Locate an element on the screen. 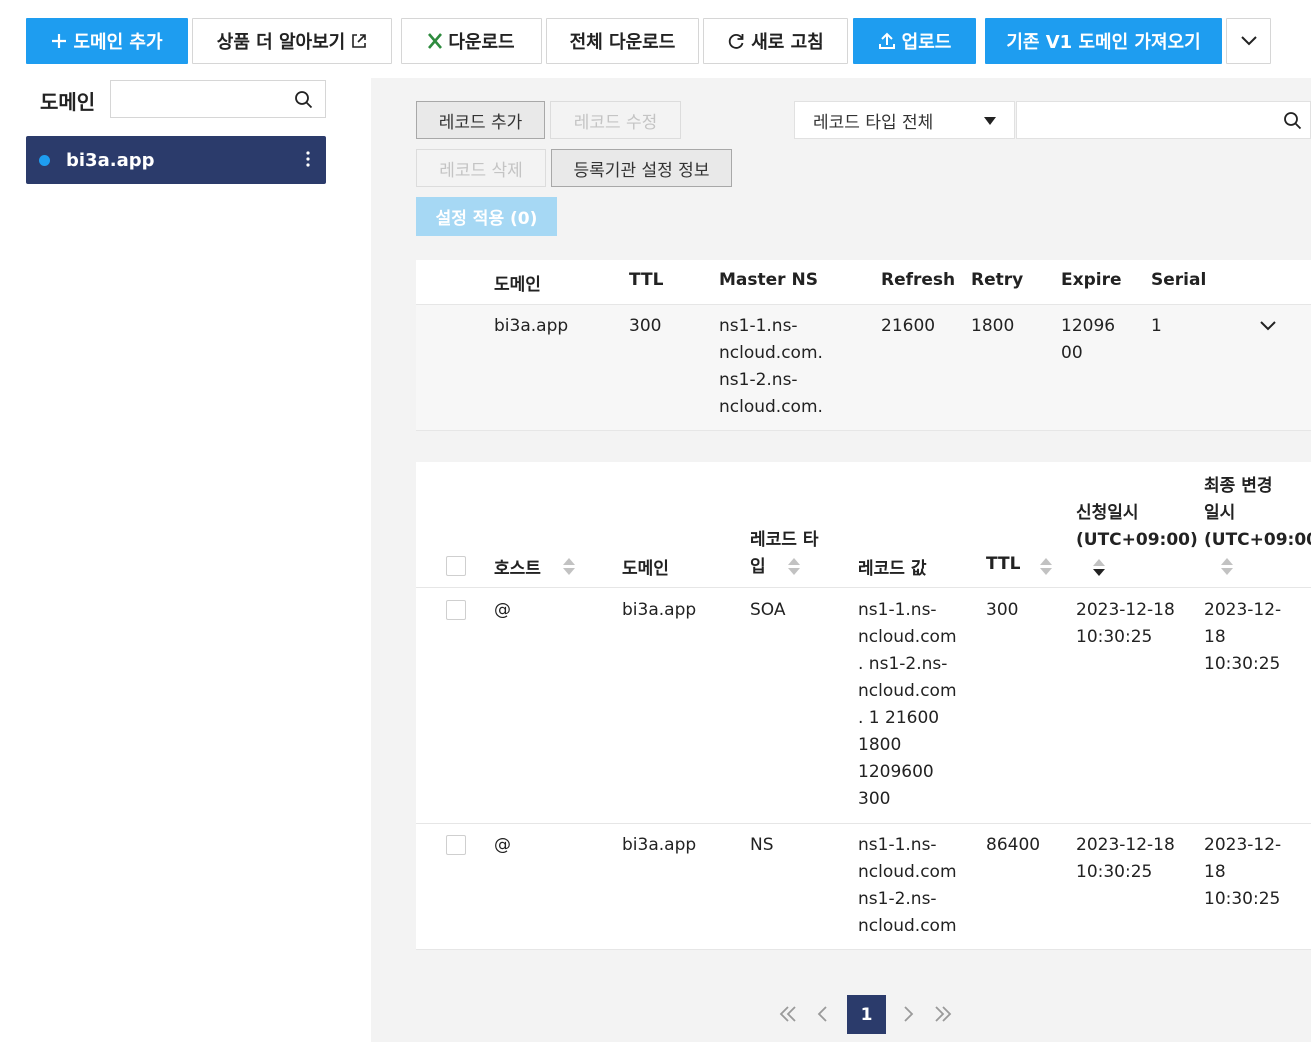 The width and height of the screenshot is (1311, 1042). row-ttl: 300 is located at coordinates (1002, 610).